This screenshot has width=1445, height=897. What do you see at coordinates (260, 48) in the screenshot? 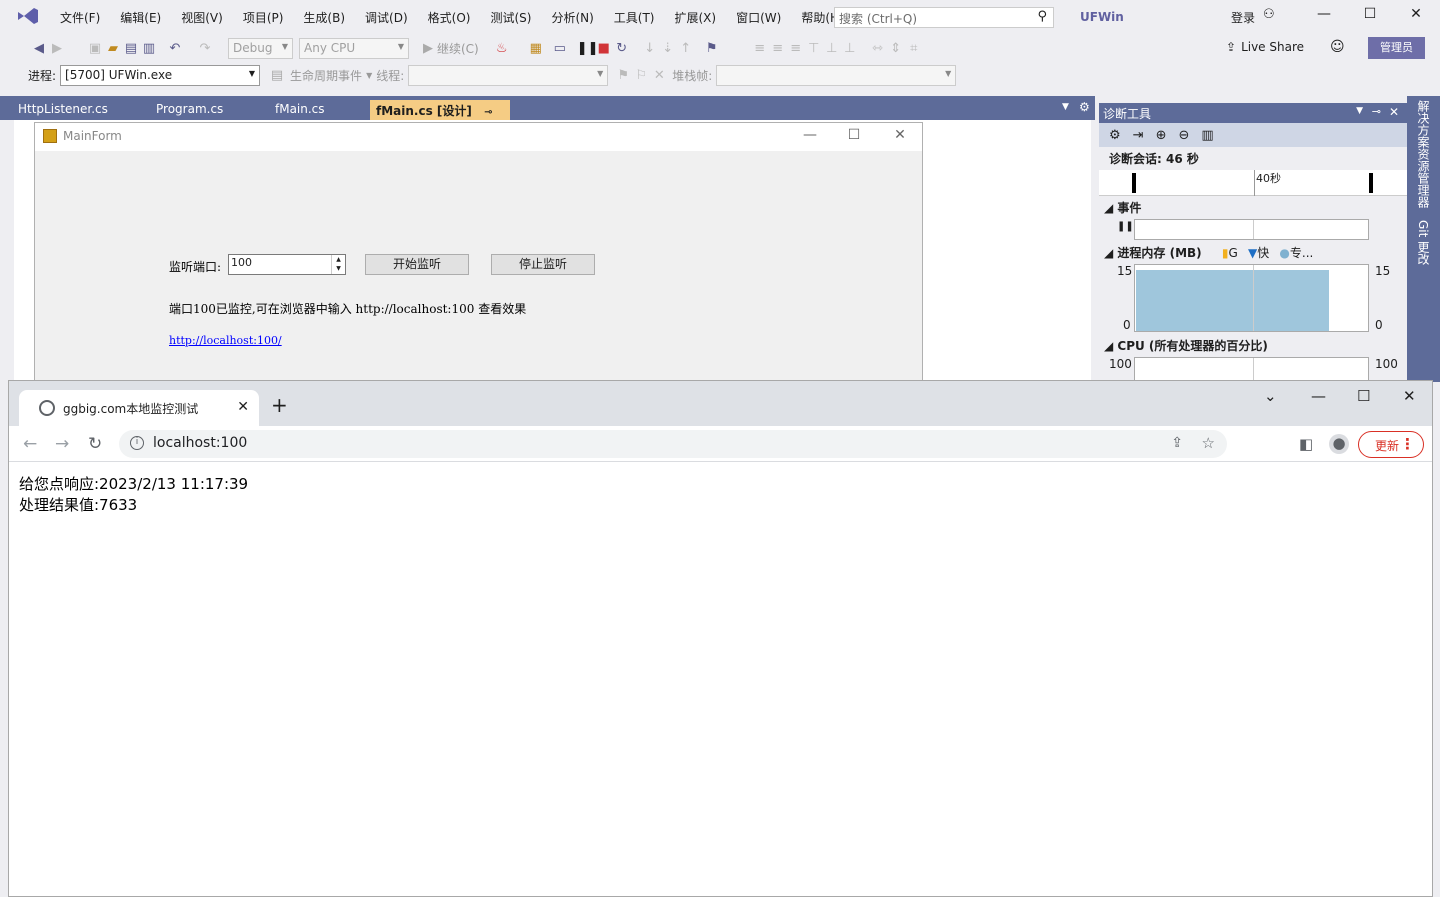
I see `configuration-dropdown: Debug ▼` at bounding box center [260, 48].